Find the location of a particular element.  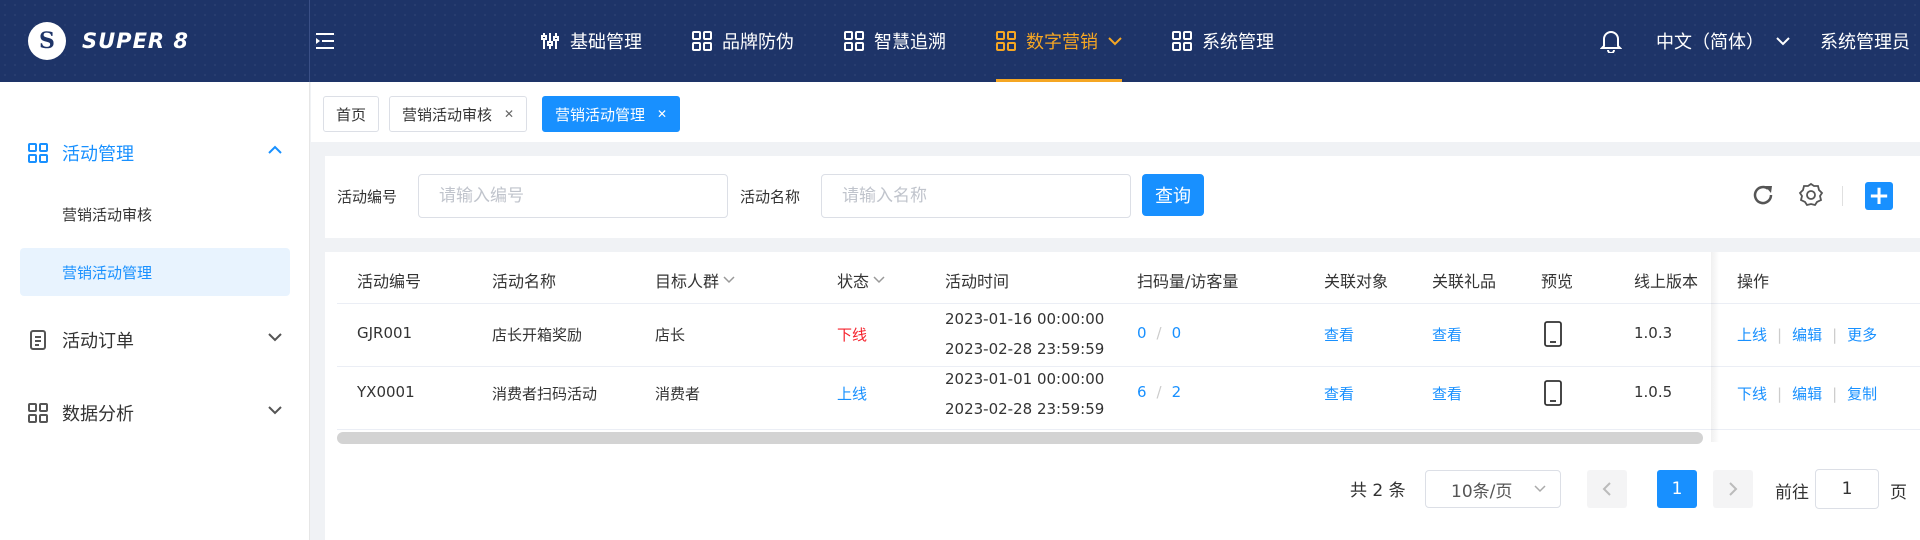

menu-collapse-icon is located at coordinates (325, 41).